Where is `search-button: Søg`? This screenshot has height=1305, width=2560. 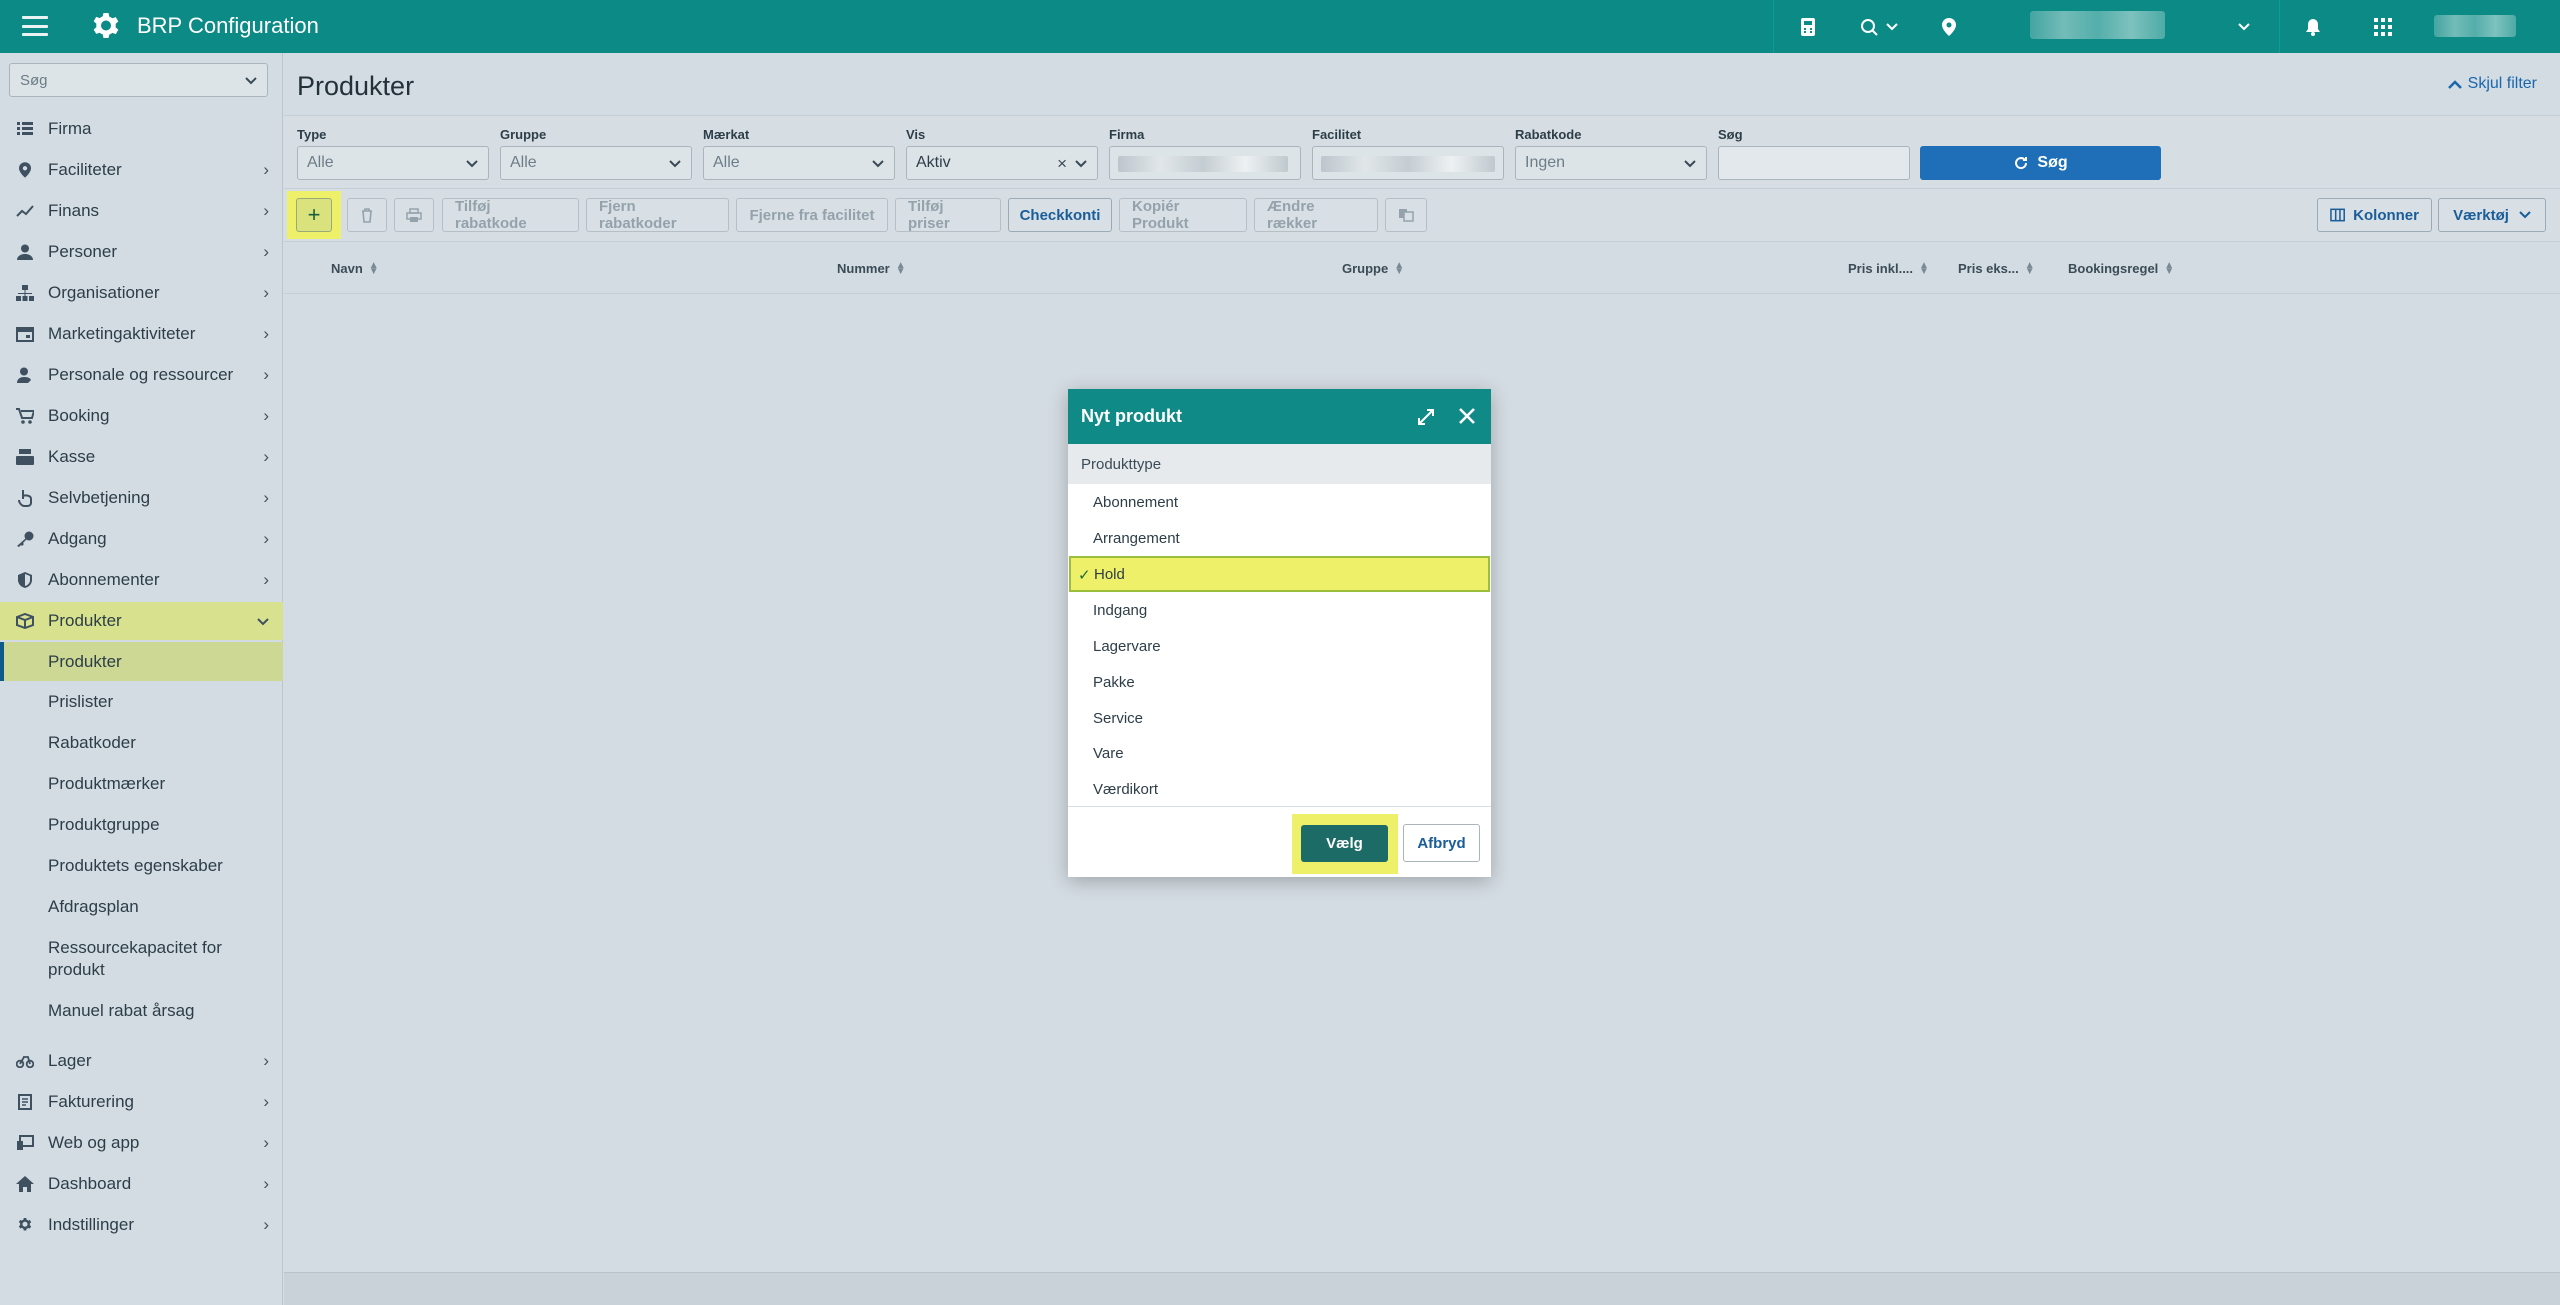
search-button: Søg is located at coordinates (2040, 163).